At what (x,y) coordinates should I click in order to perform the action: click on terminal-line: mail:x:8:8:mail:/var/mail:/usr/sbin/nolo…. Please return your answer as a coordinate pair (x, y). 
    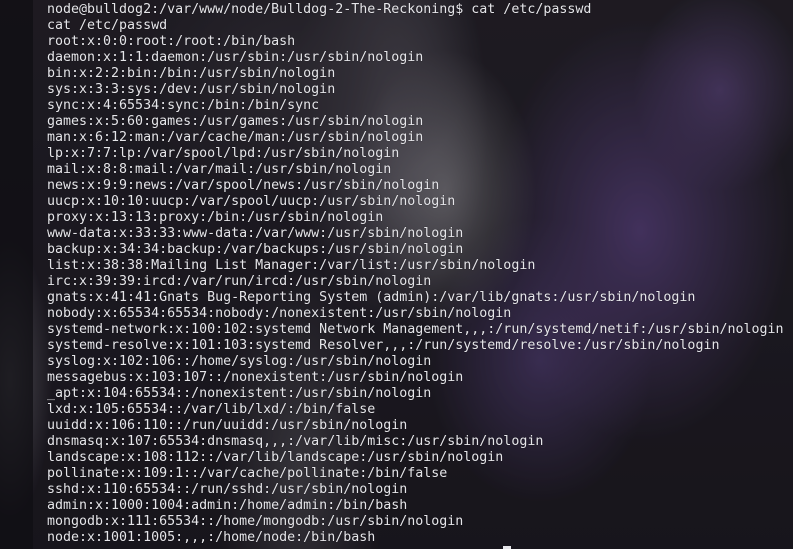
    Looking at the image, I should click on (219, 169).